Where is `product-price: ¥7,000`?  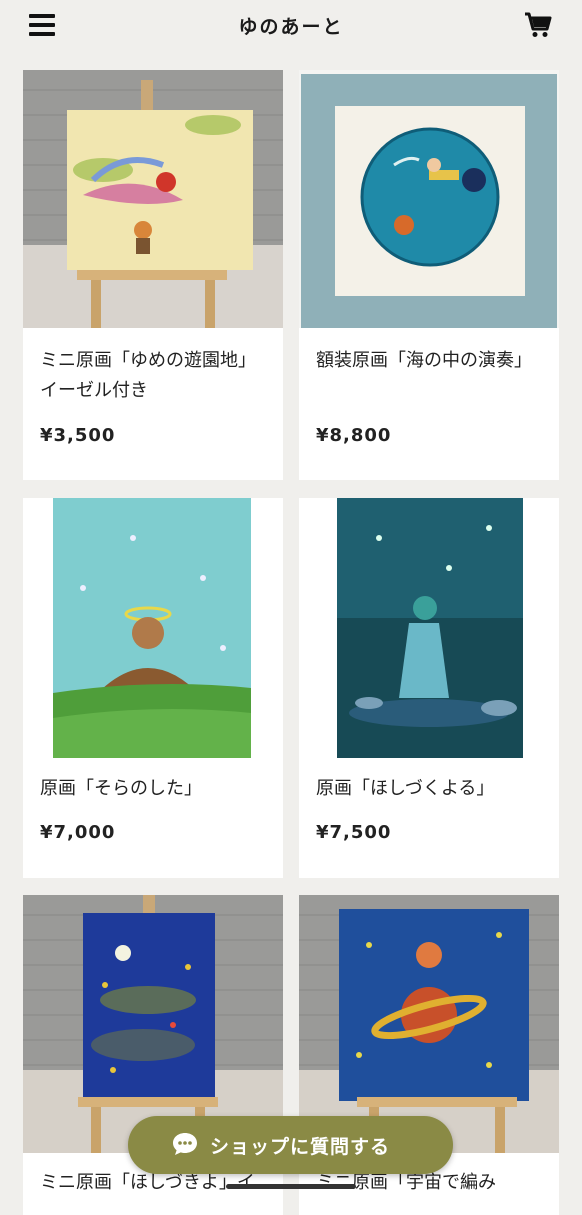 product-price: ¥7,000 is located at coordinates (78, 832).